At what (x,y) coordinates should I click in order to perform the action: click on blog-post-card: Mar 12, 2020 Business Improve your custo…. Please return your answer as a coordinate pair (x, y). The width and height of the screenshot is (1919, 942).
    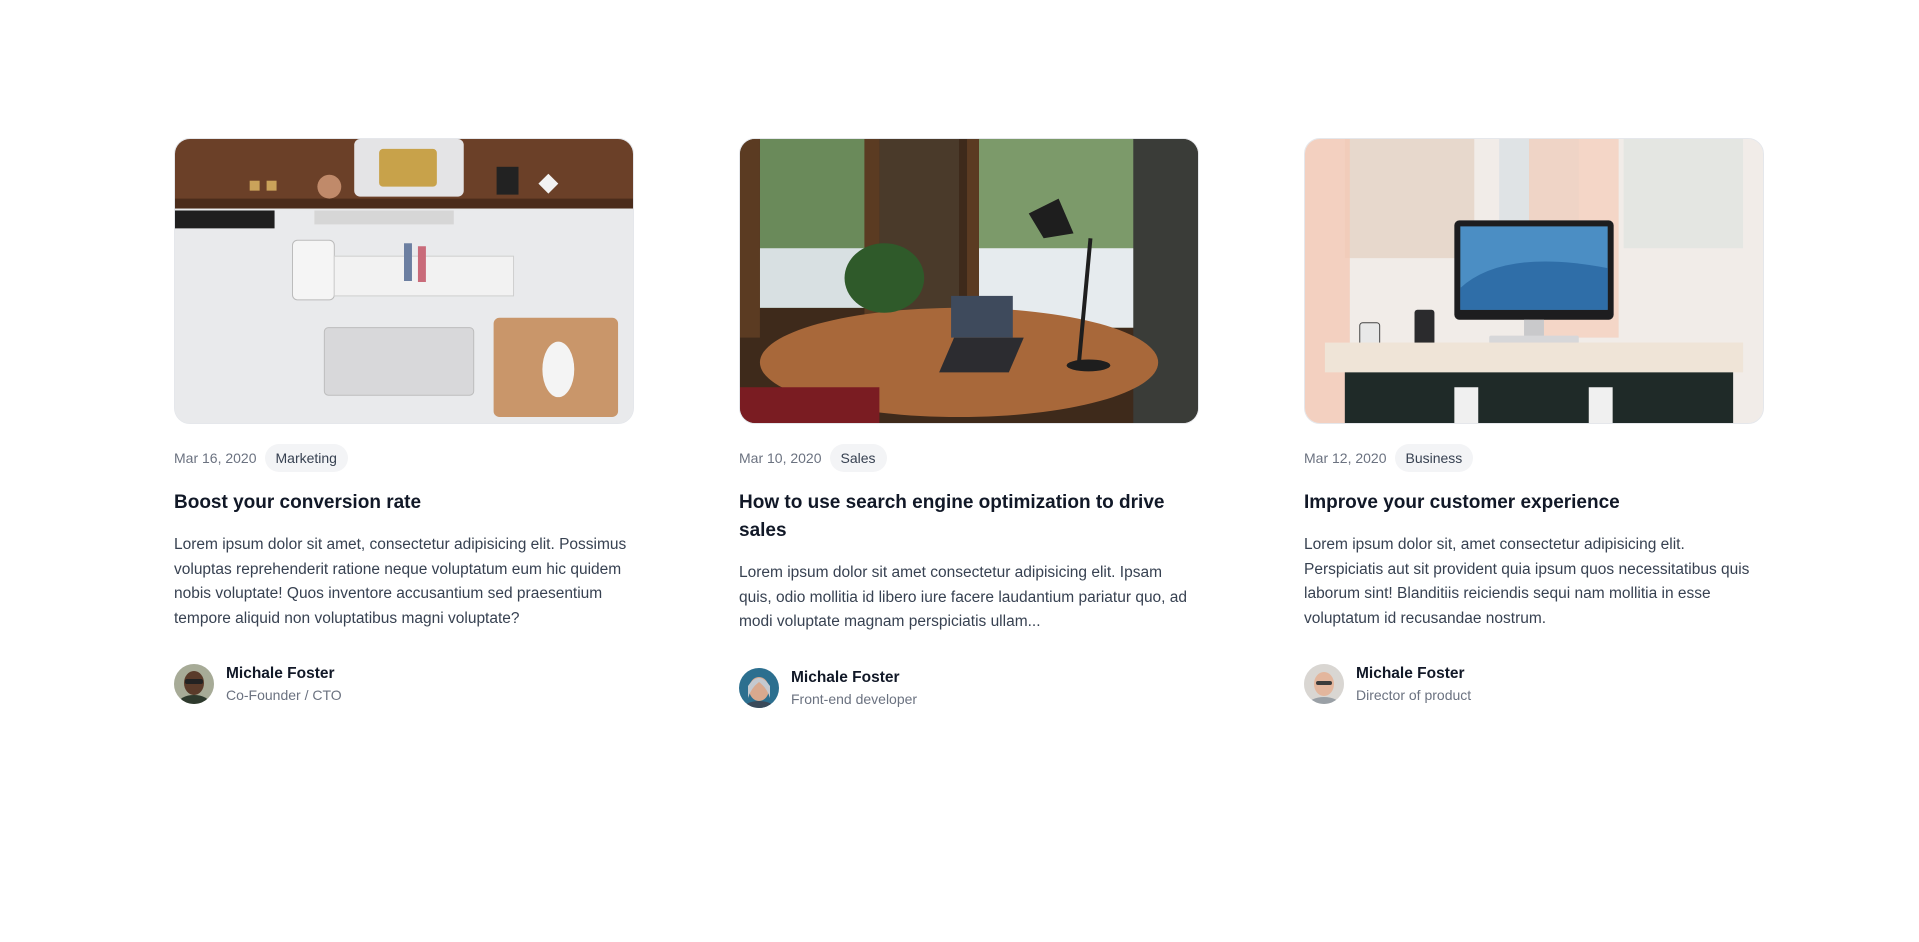
    Looking at the image, I should click on (1534, 423).